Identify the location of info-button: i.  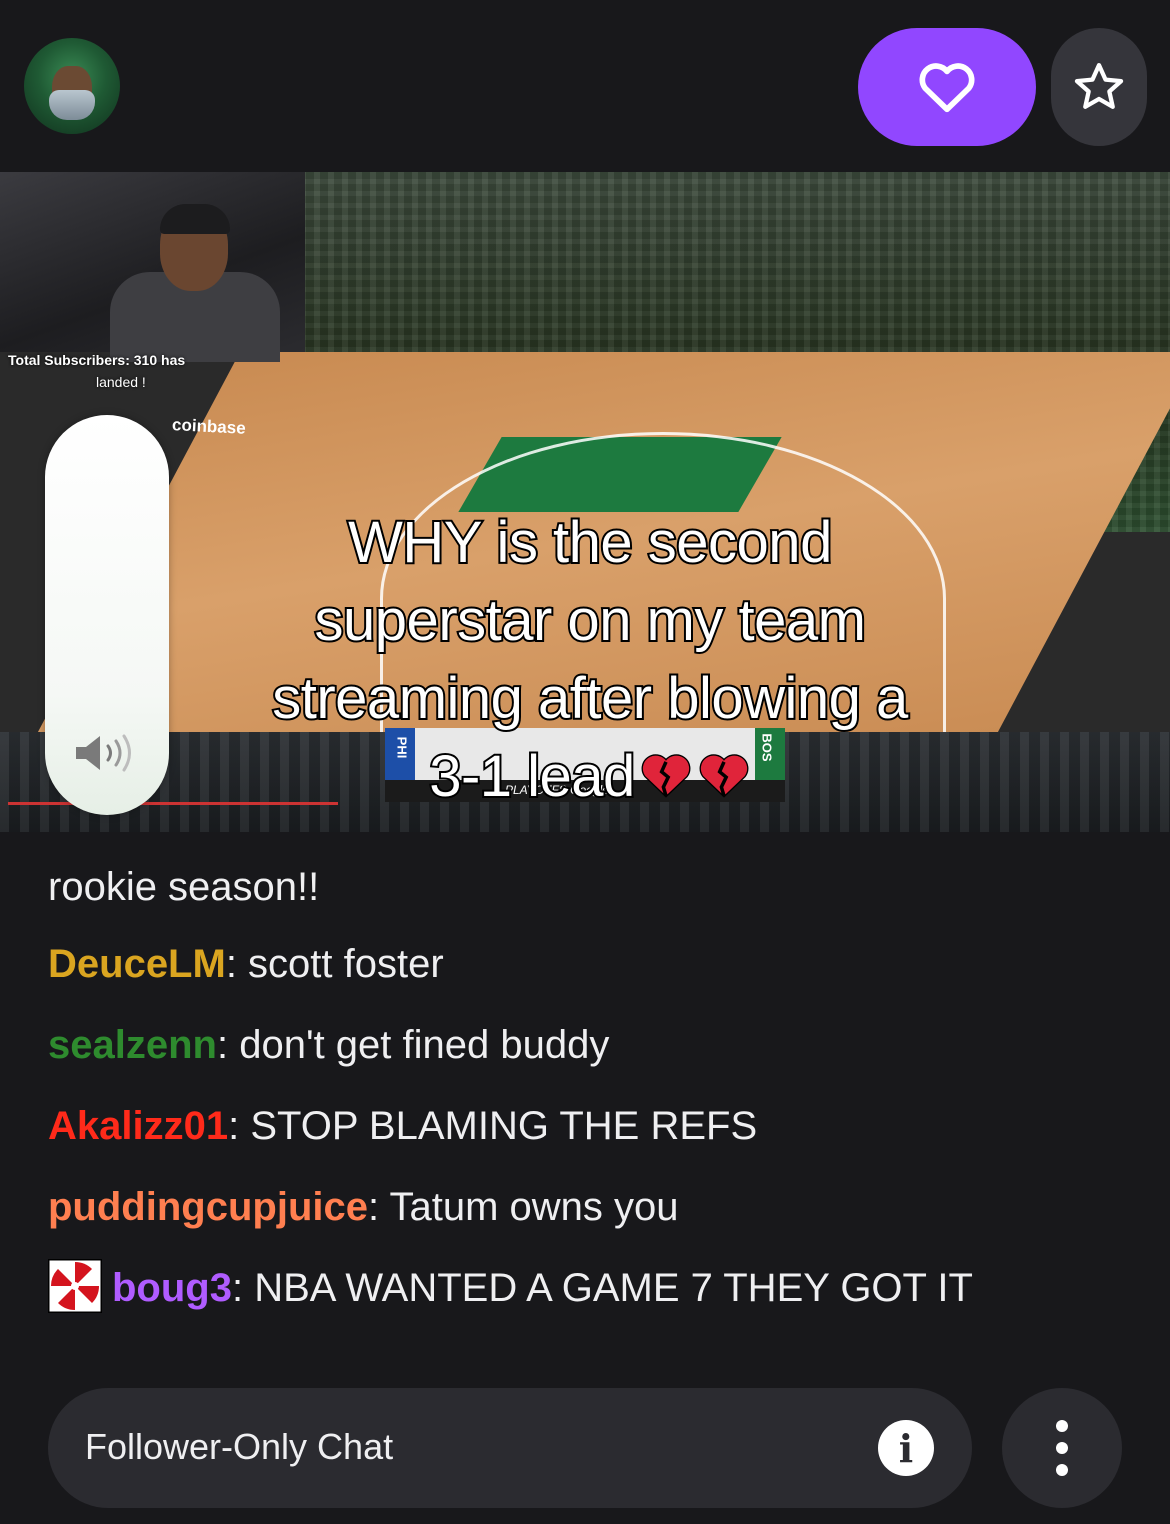
(906, 1448).